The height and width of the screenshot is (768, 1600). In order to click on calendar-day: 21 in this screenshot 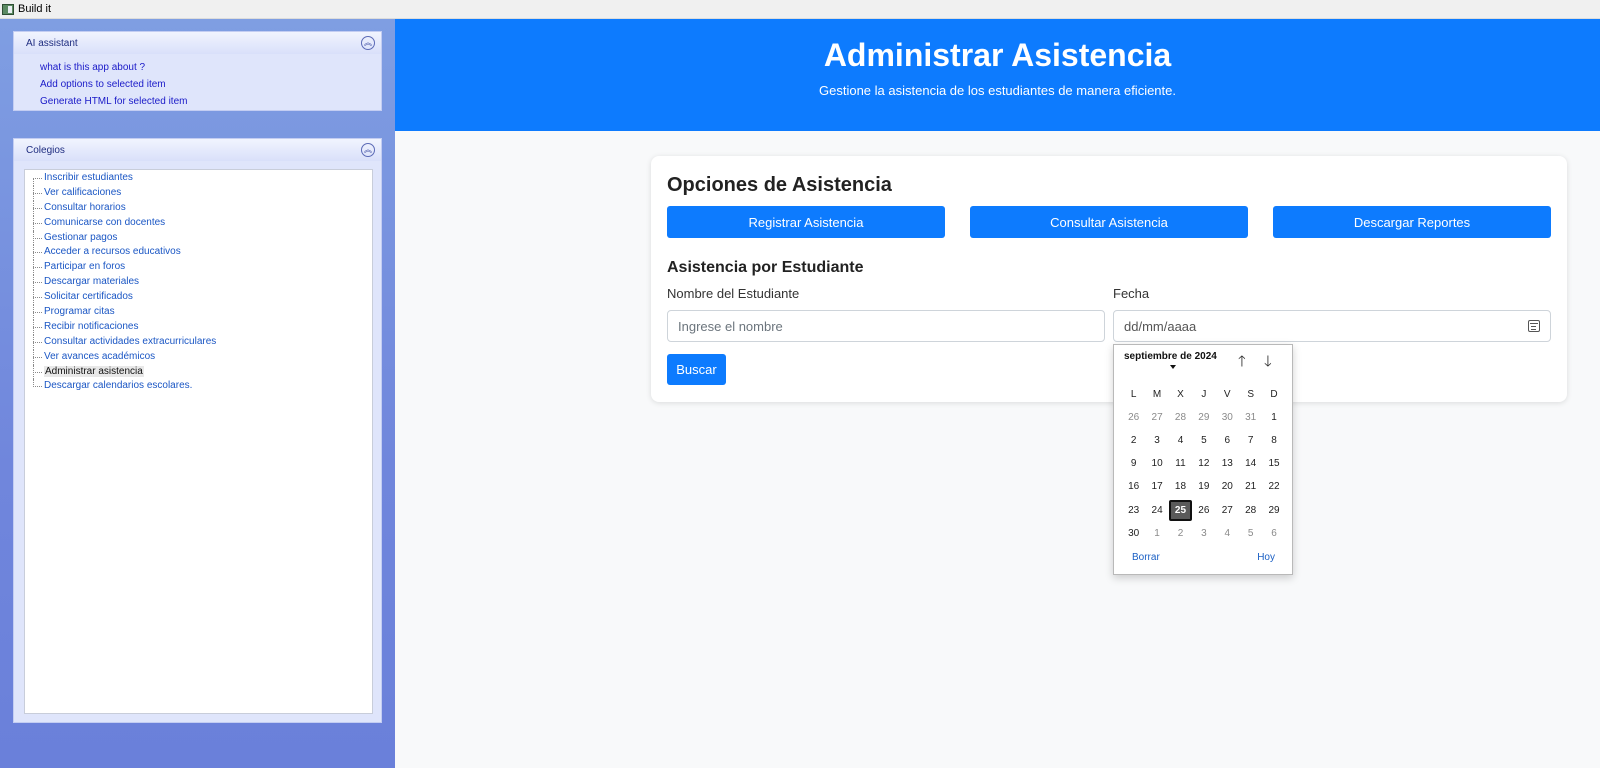, I will do `click(1250, 486)`.